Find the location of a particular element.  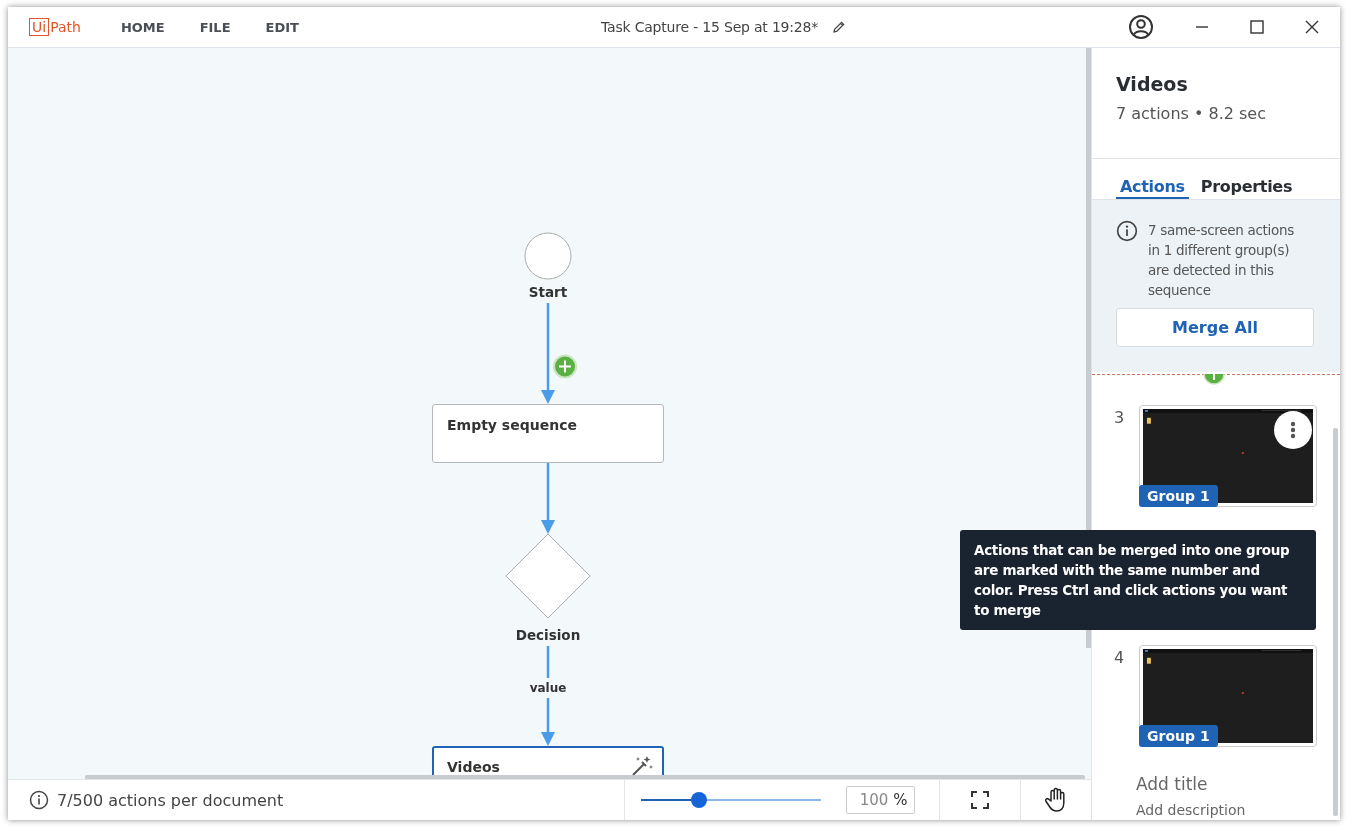

magic-wand-icon is located at coordinates (642, 766).